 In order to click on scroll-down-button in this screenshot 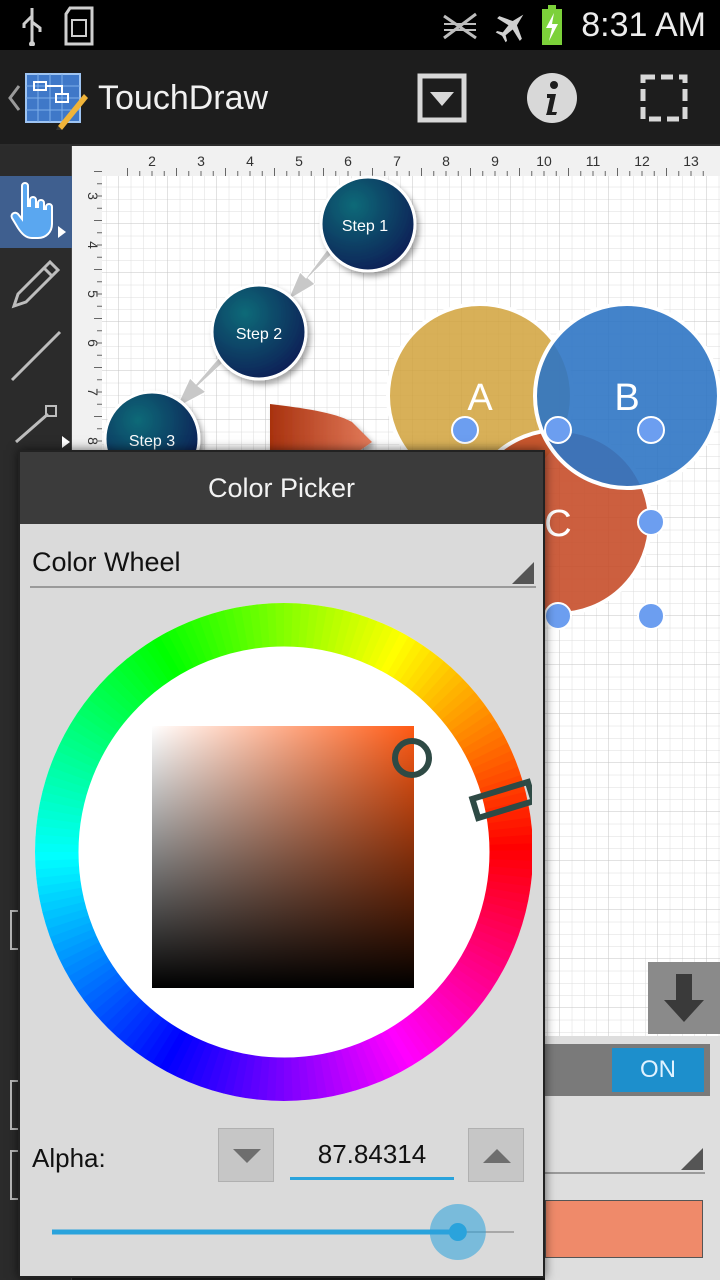, I will do `click(684, 998)`.